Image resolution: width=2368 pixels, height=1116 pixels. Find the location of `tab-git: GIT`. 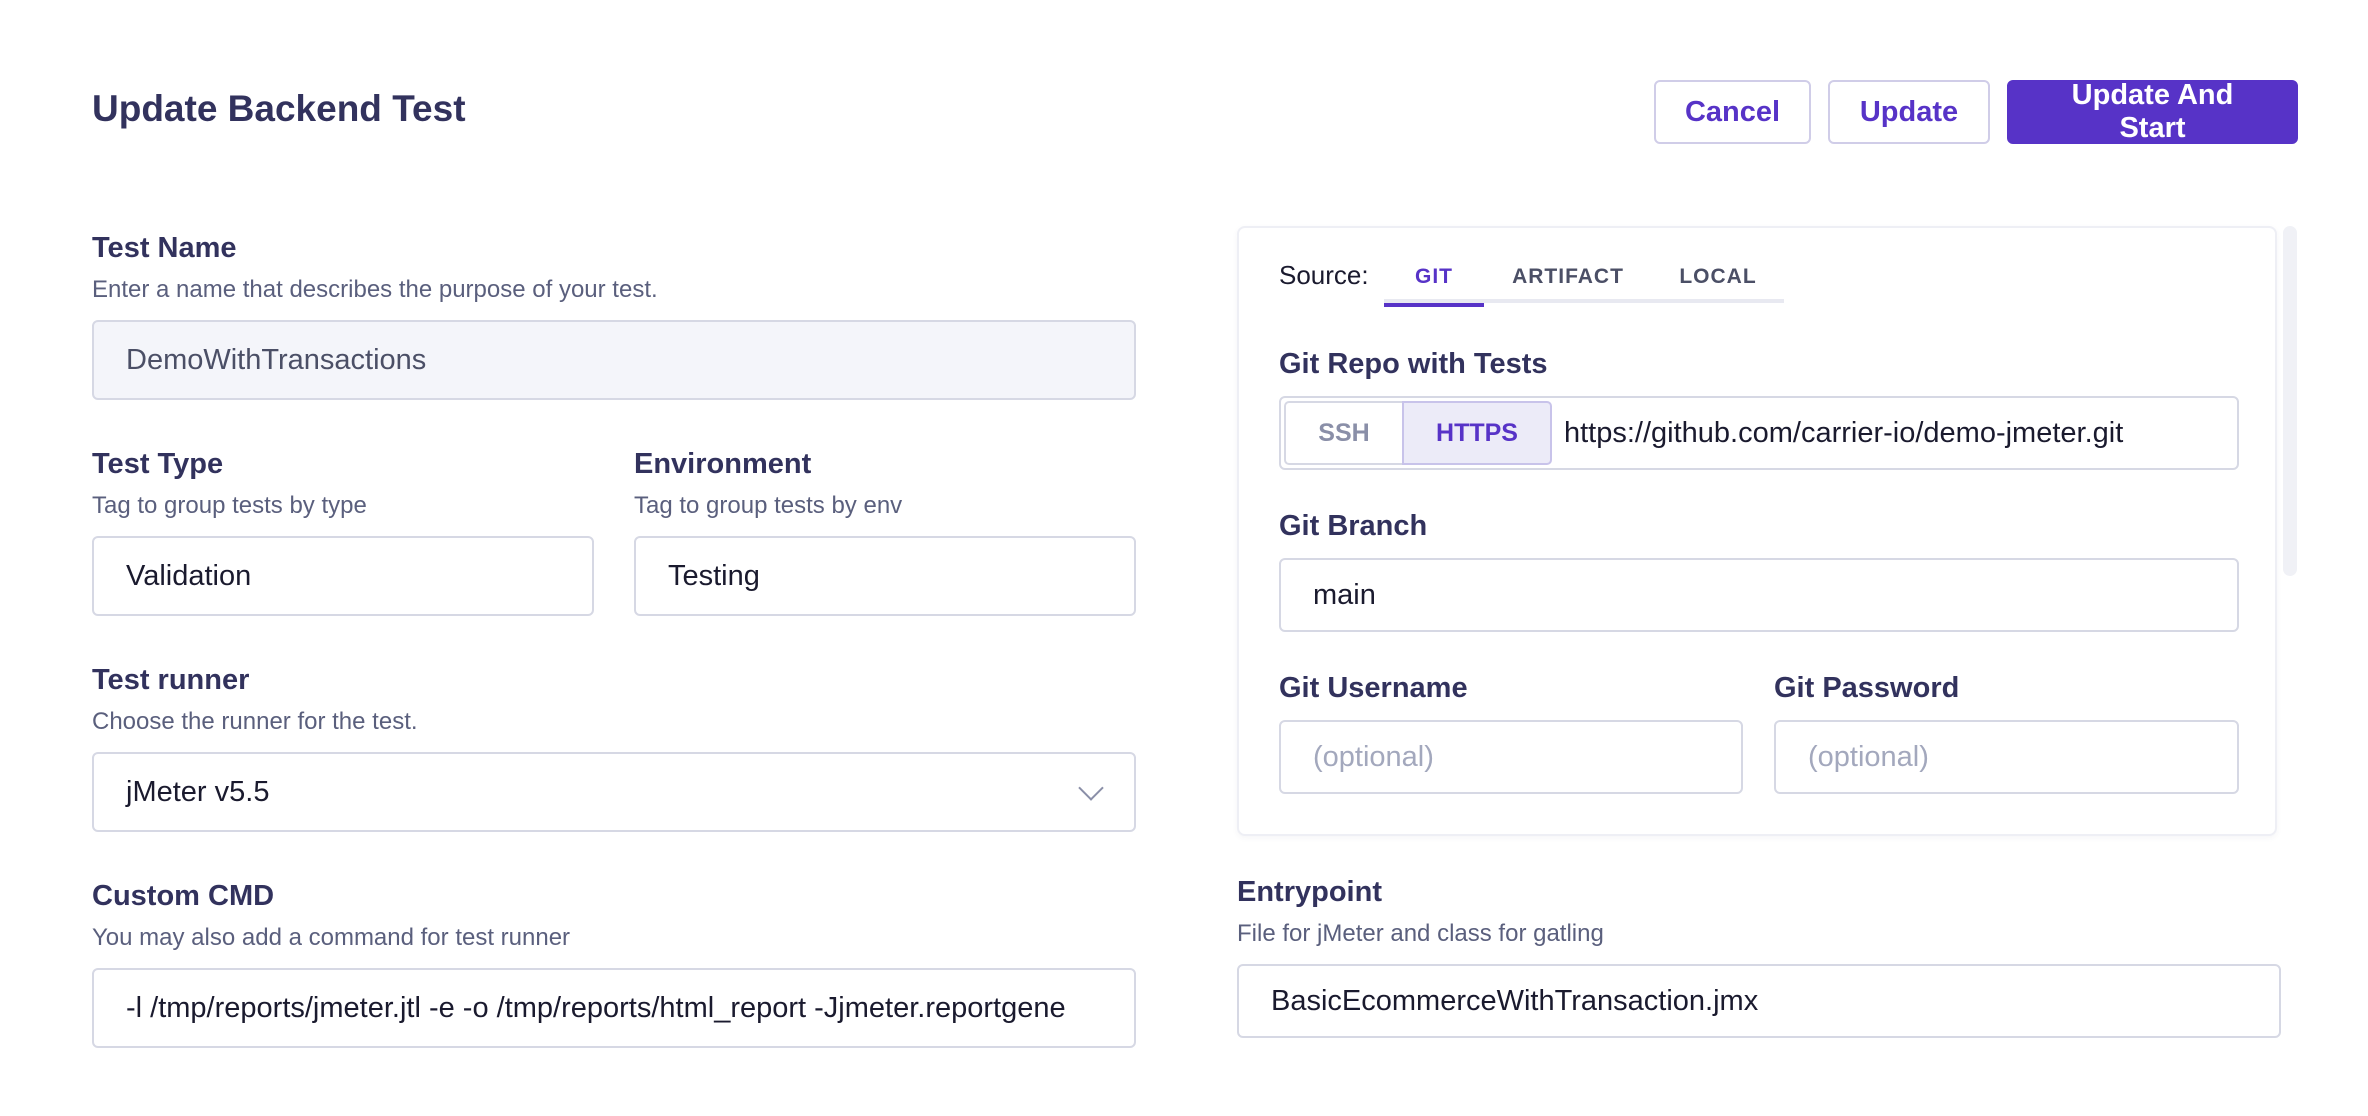

tab-git: GIT is located at coordinates (1434, 278).